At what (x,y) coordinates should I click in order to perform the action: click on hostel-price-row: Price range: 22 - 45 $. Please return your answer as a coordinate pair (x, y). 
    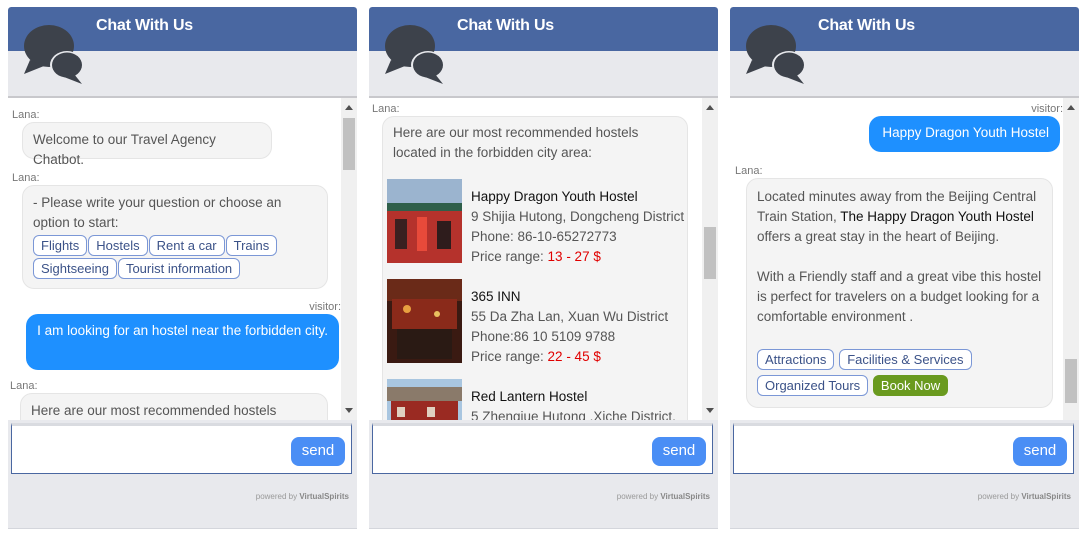
    Looking at the image, I should click on (569, 357).